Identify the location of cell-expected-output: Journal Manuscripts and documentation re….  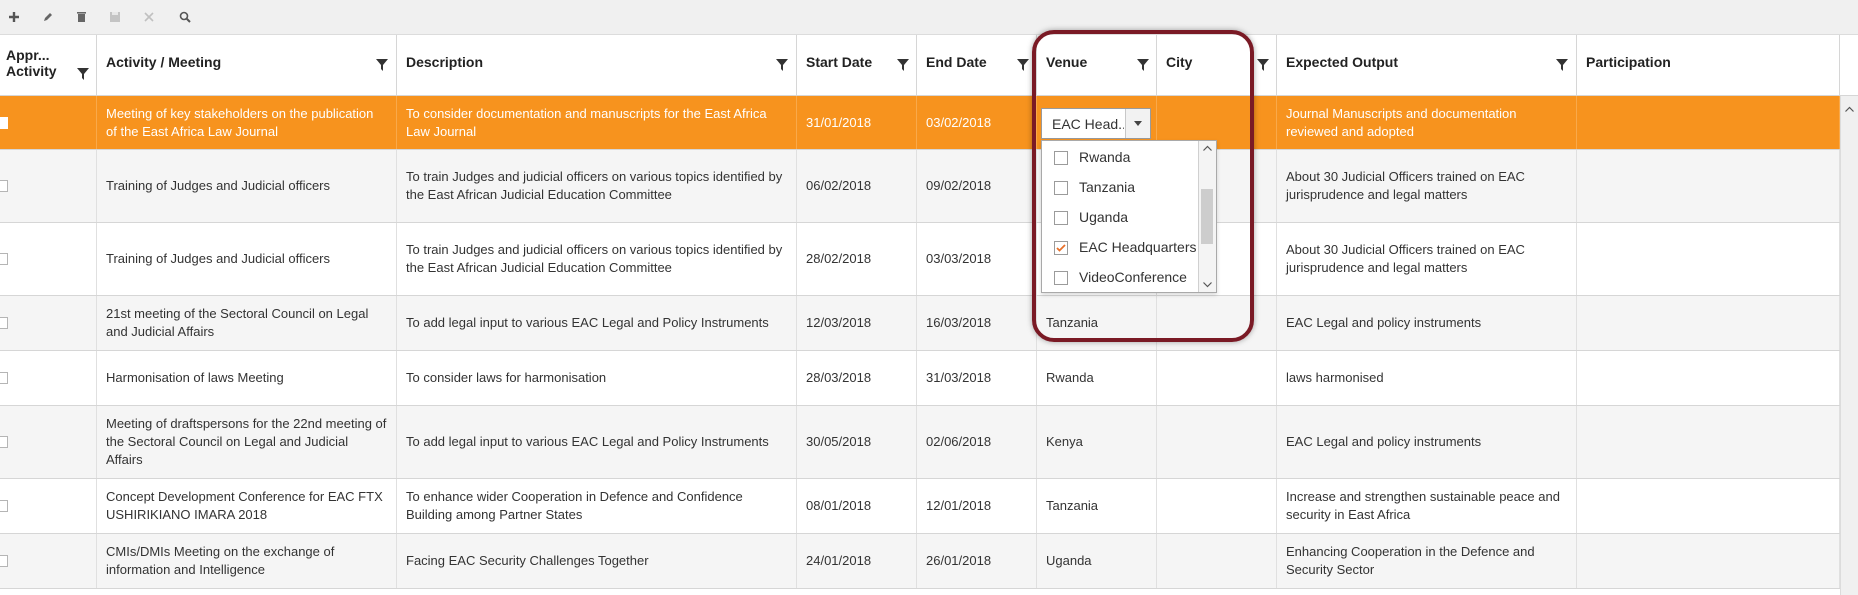
(1427, 122).